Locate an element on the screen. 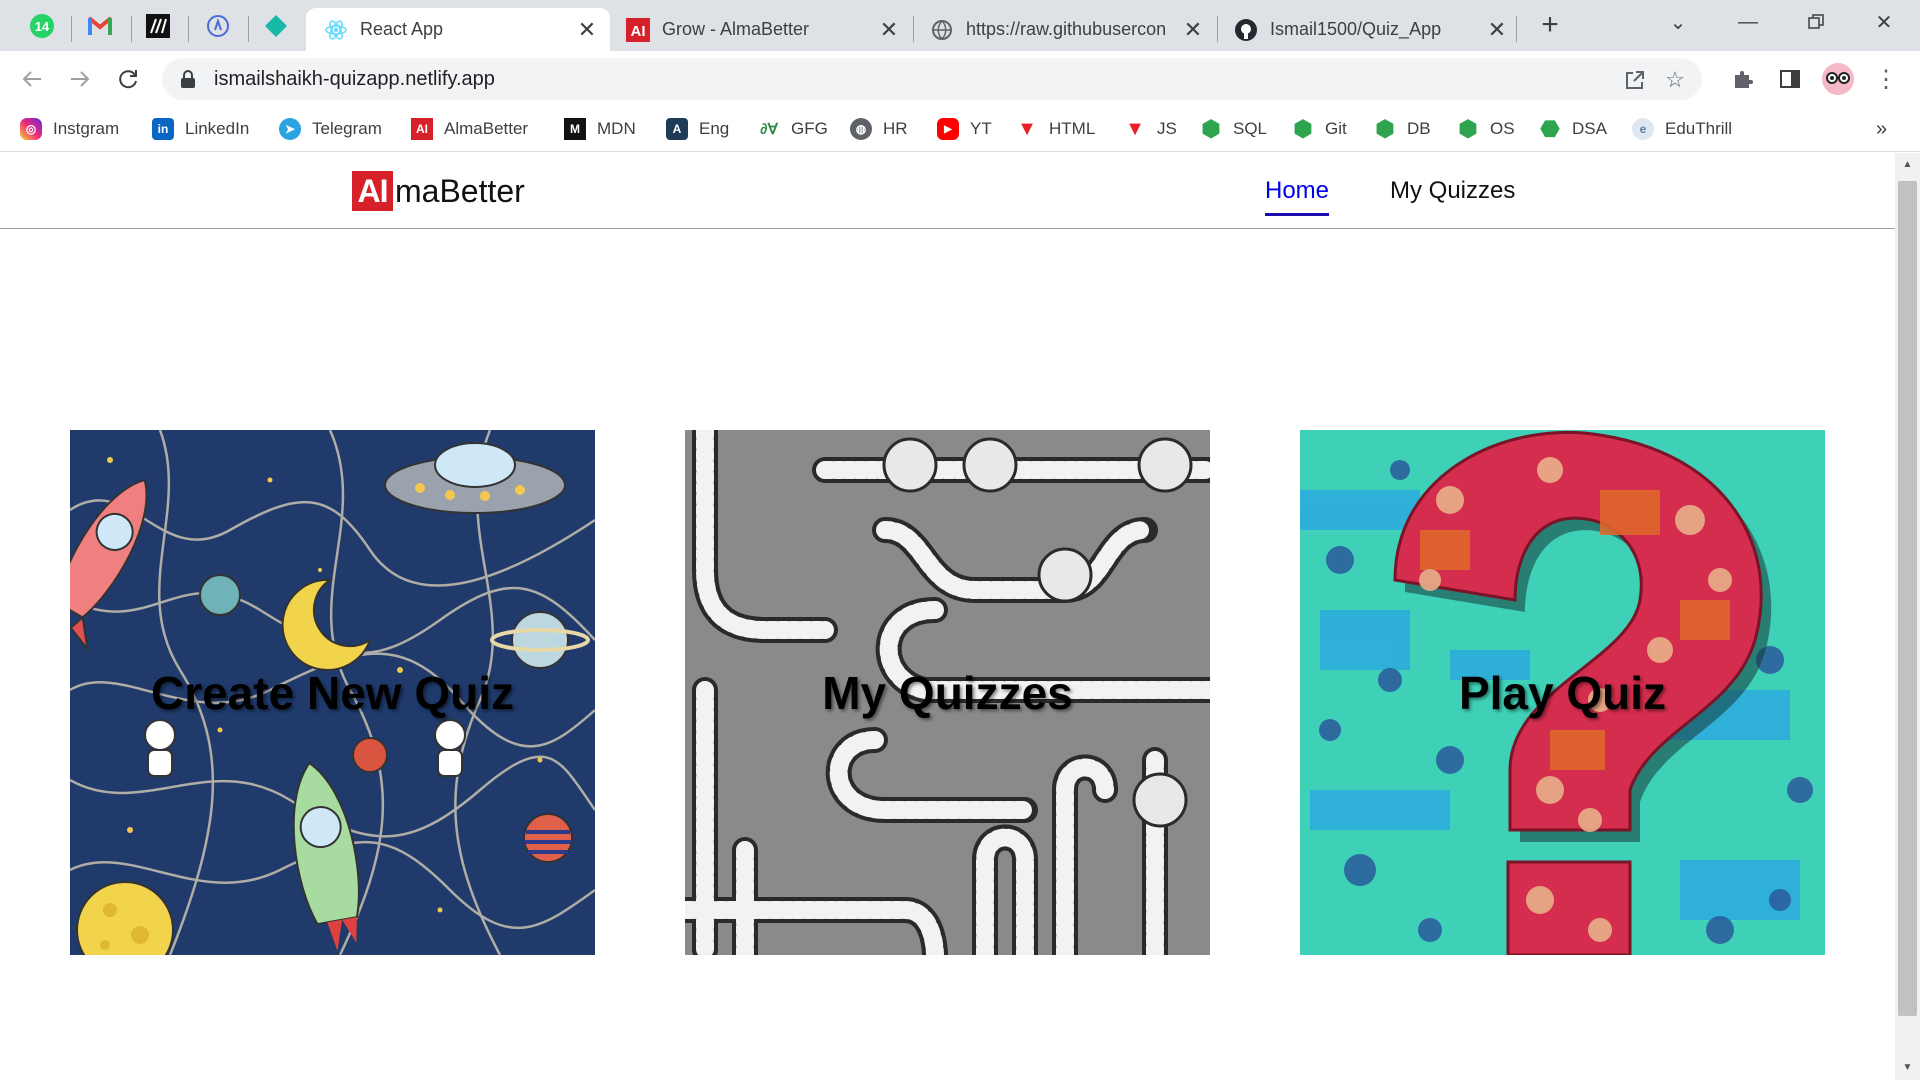 The image size is (1920, 1080). pinned-tab-whatsapp: 14 is located at coordinates (42, 26).